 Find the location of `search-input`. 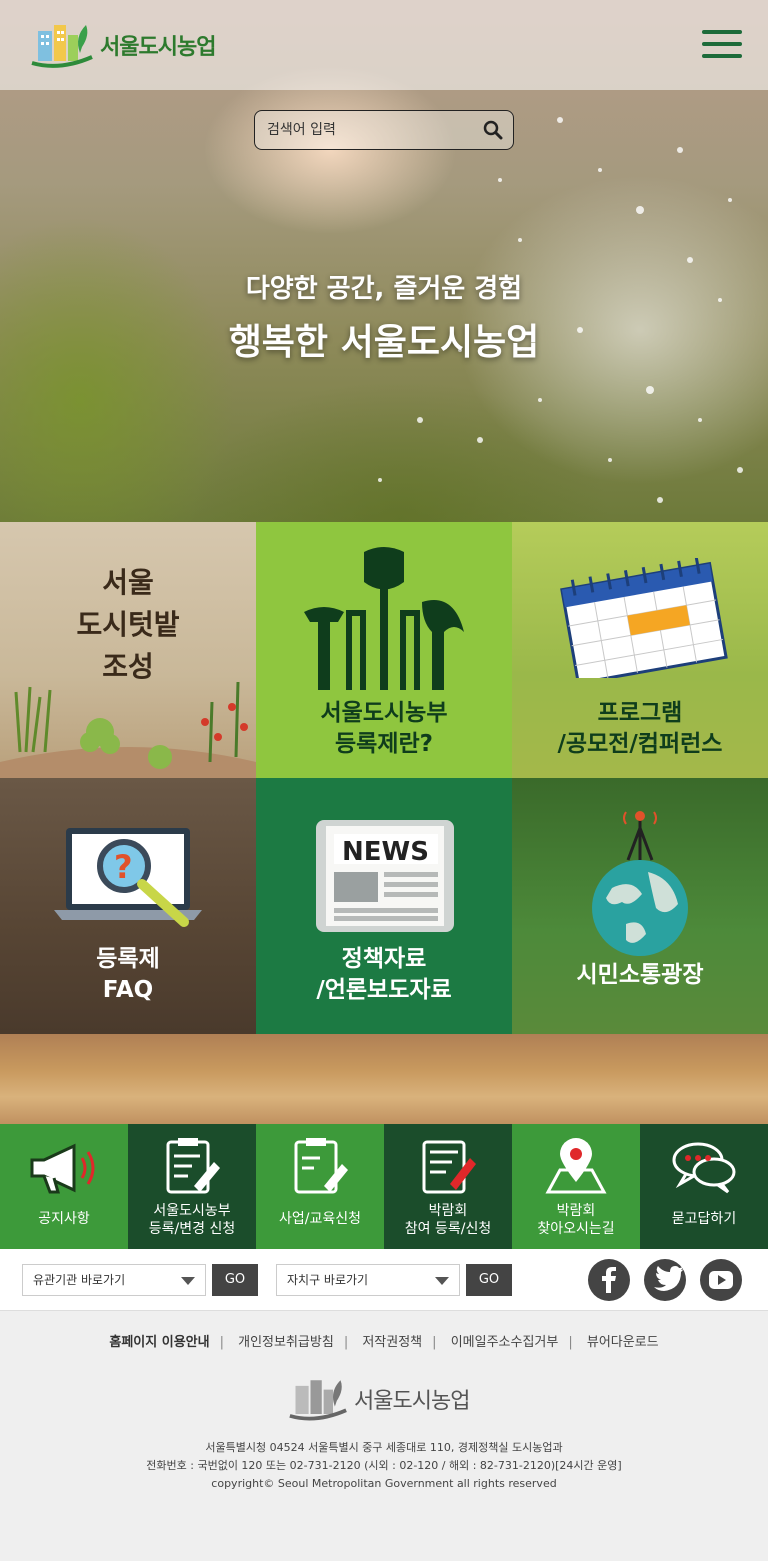

search-input is located at coordinates (360, 130).